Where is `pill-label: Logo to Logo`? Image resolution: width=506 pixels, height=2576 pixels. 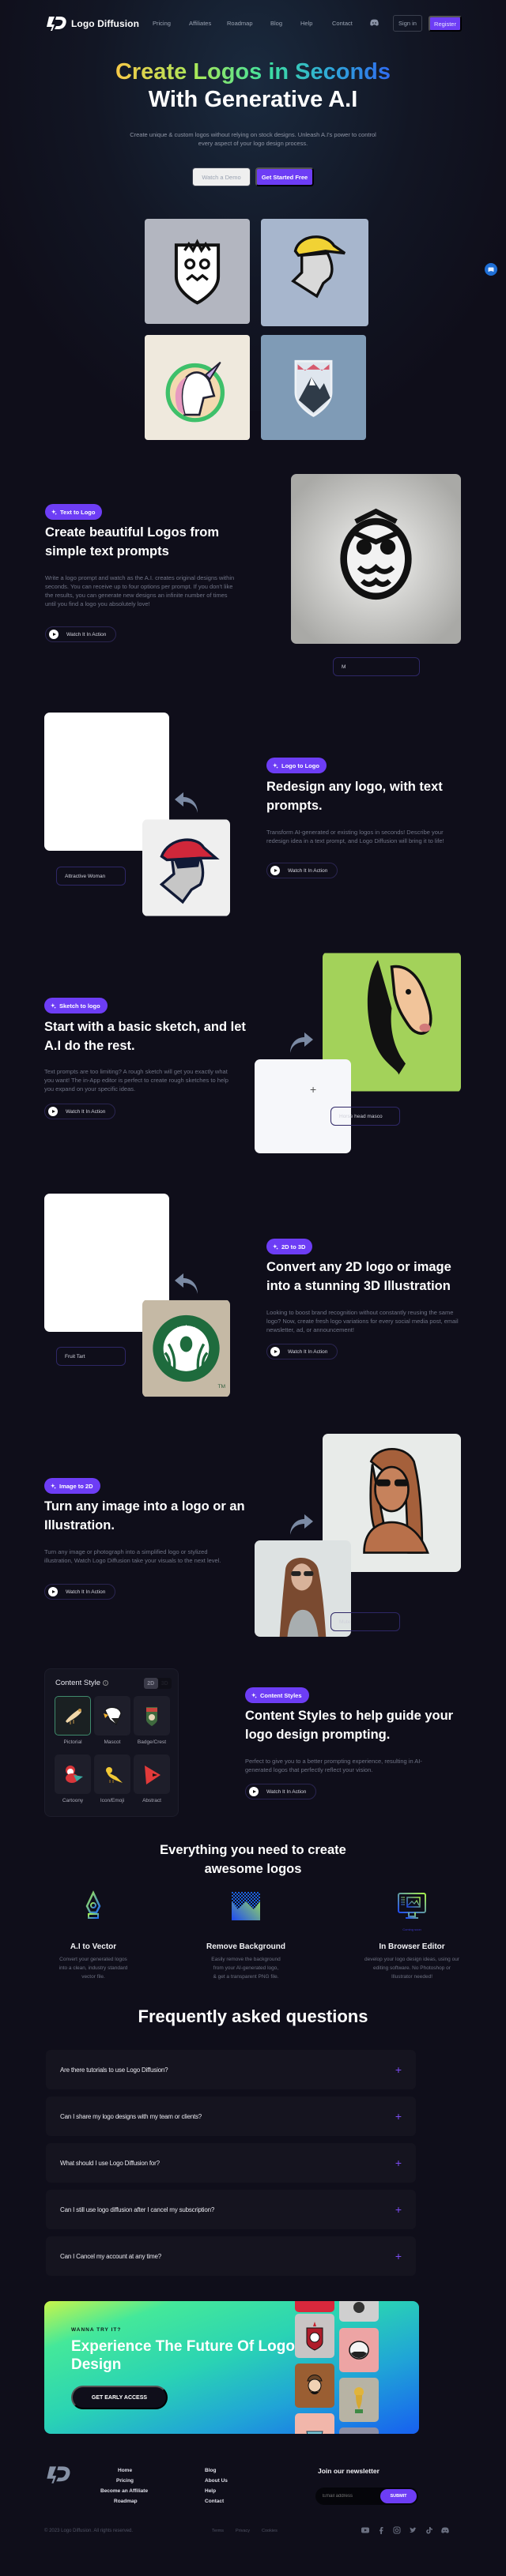 pill-label: Logo to Logo is located at coordinates (300, 766).